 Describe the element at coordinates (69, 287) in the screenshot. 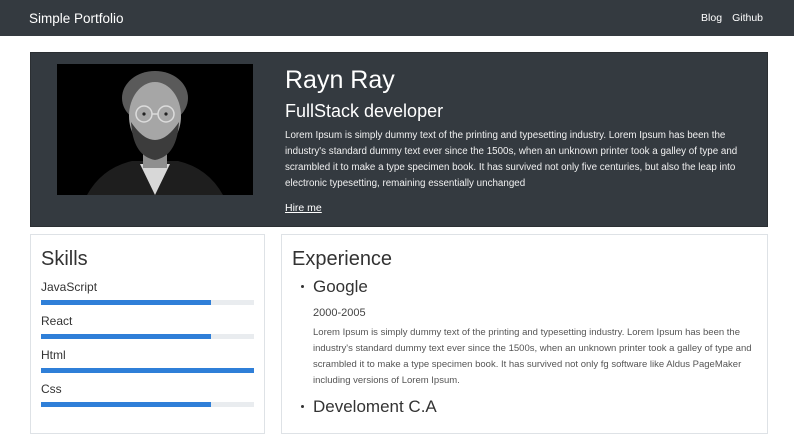

I see `skill-name: JavaScript` at that location.